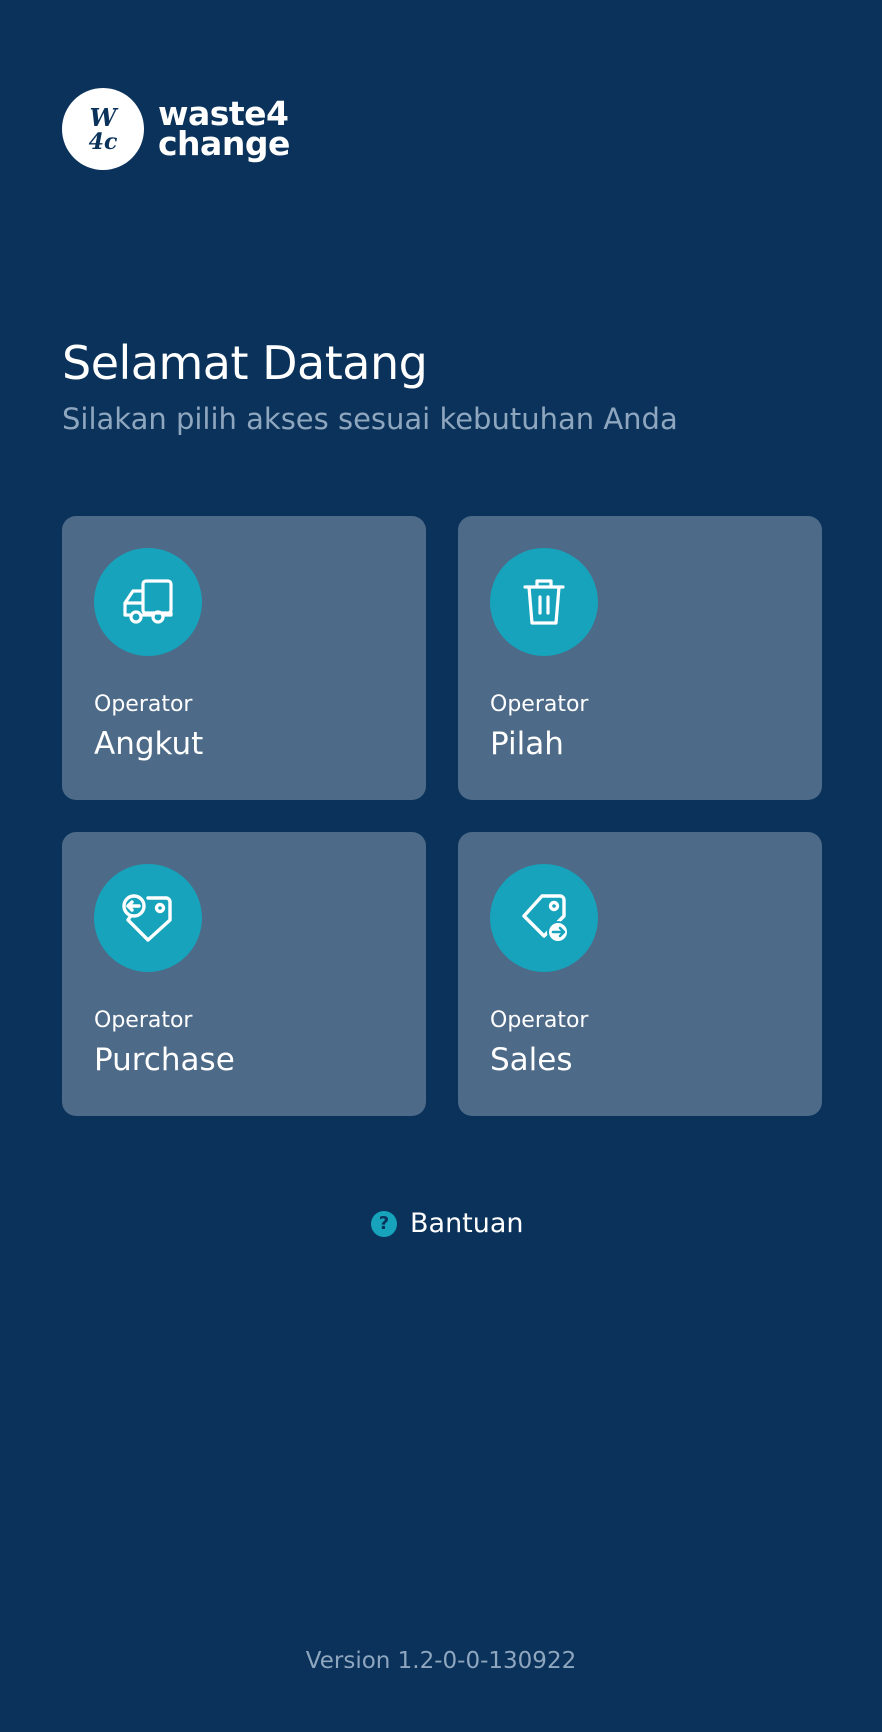  What do you see at coordinates (104, 117) in the screenshot?
I see `svg-text: W` at bounding box center [104, 117].